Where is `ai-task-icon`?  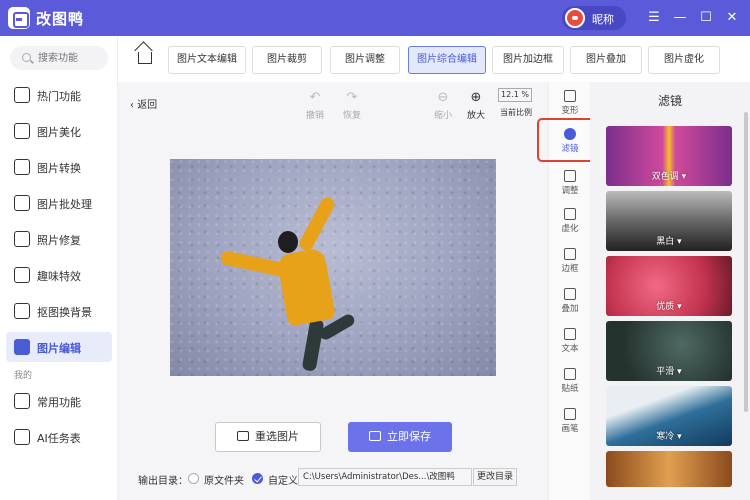 ai-task-icon is located at coordinates (22, 437).